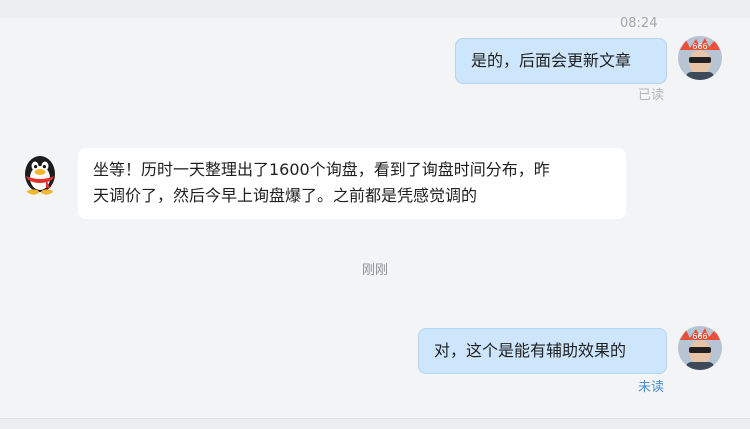  I want to click on message-bubble-mine-2: 对，这个是能有辅助效果的, so click(542, 351).